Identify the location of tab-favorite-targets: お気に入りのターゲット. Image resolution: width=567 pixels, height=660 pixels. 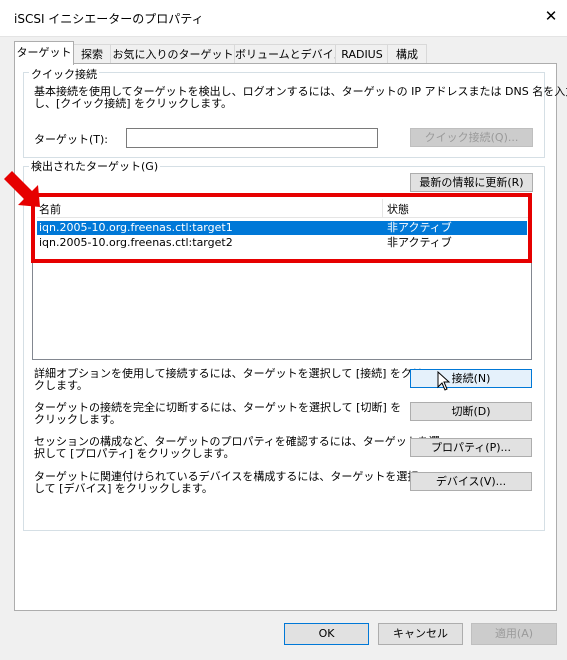
(173, 54).